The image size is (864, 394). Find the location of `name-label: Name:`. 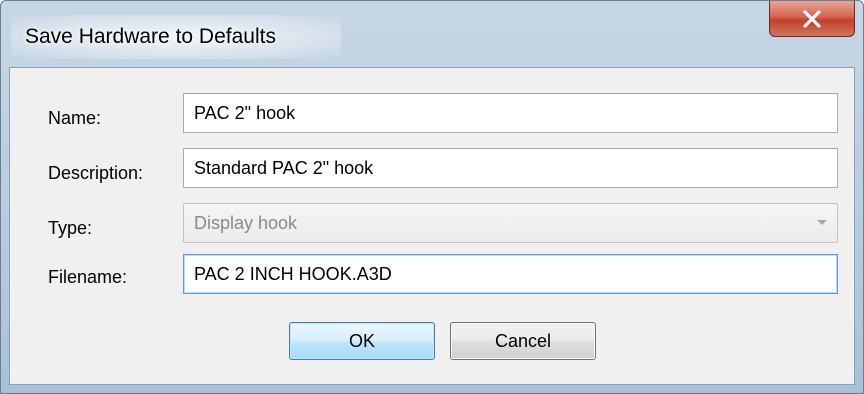

name-label: Name: is located at coordinates (75, 118).